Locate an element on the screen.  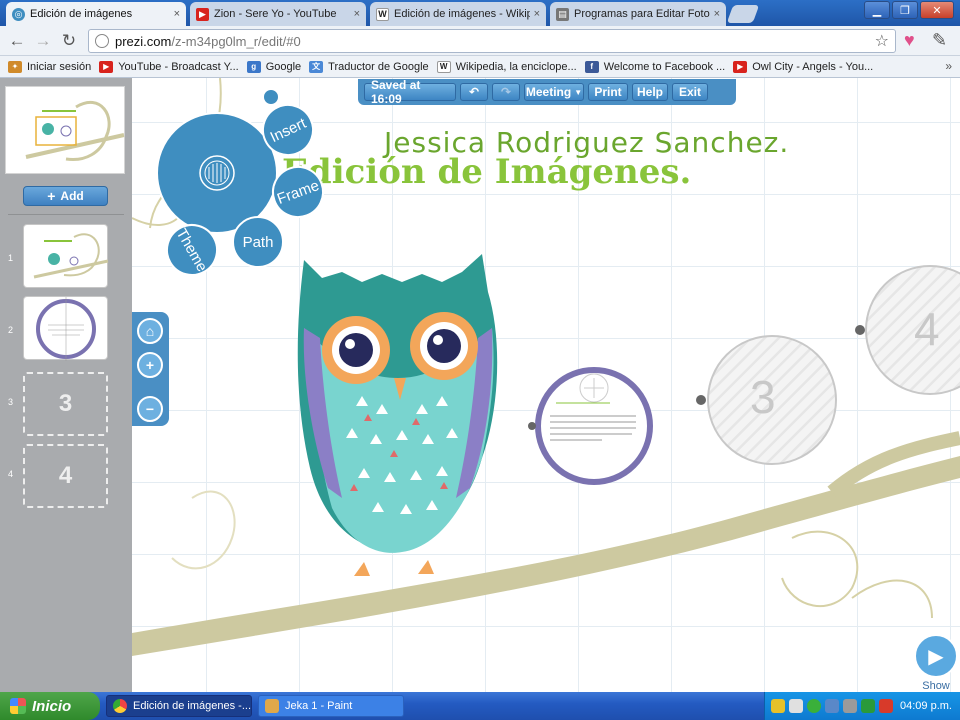
bubble-small-button is located at coordinates (271, 97).